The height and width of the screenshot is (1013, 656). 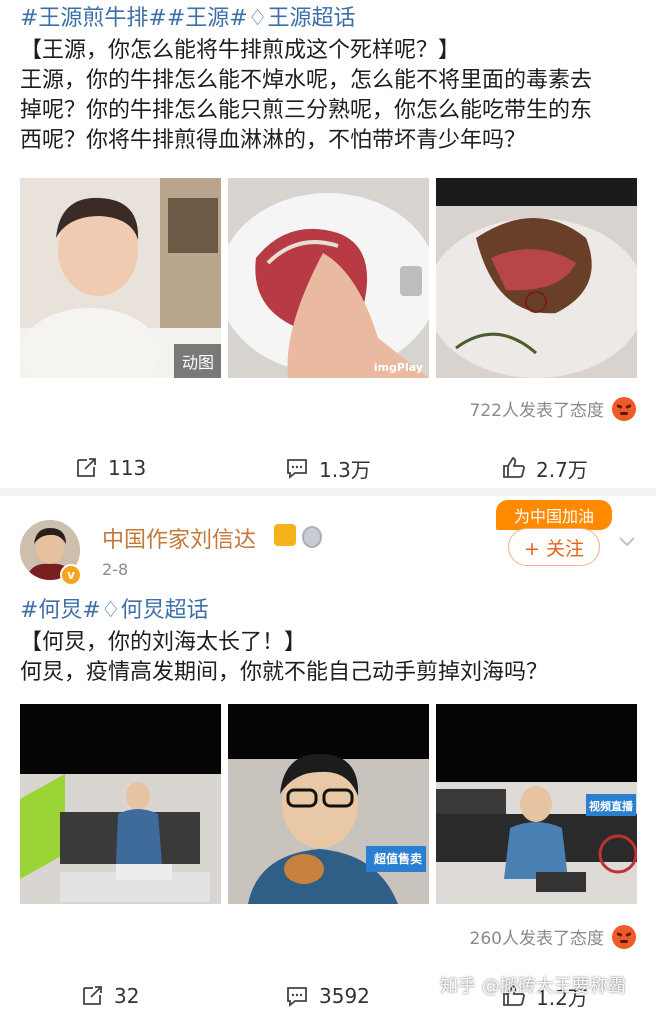 What do you see at coordinates (285, 535) in the screenshot?
I see `crown-badge-icon` at bounding box center [285, 535].